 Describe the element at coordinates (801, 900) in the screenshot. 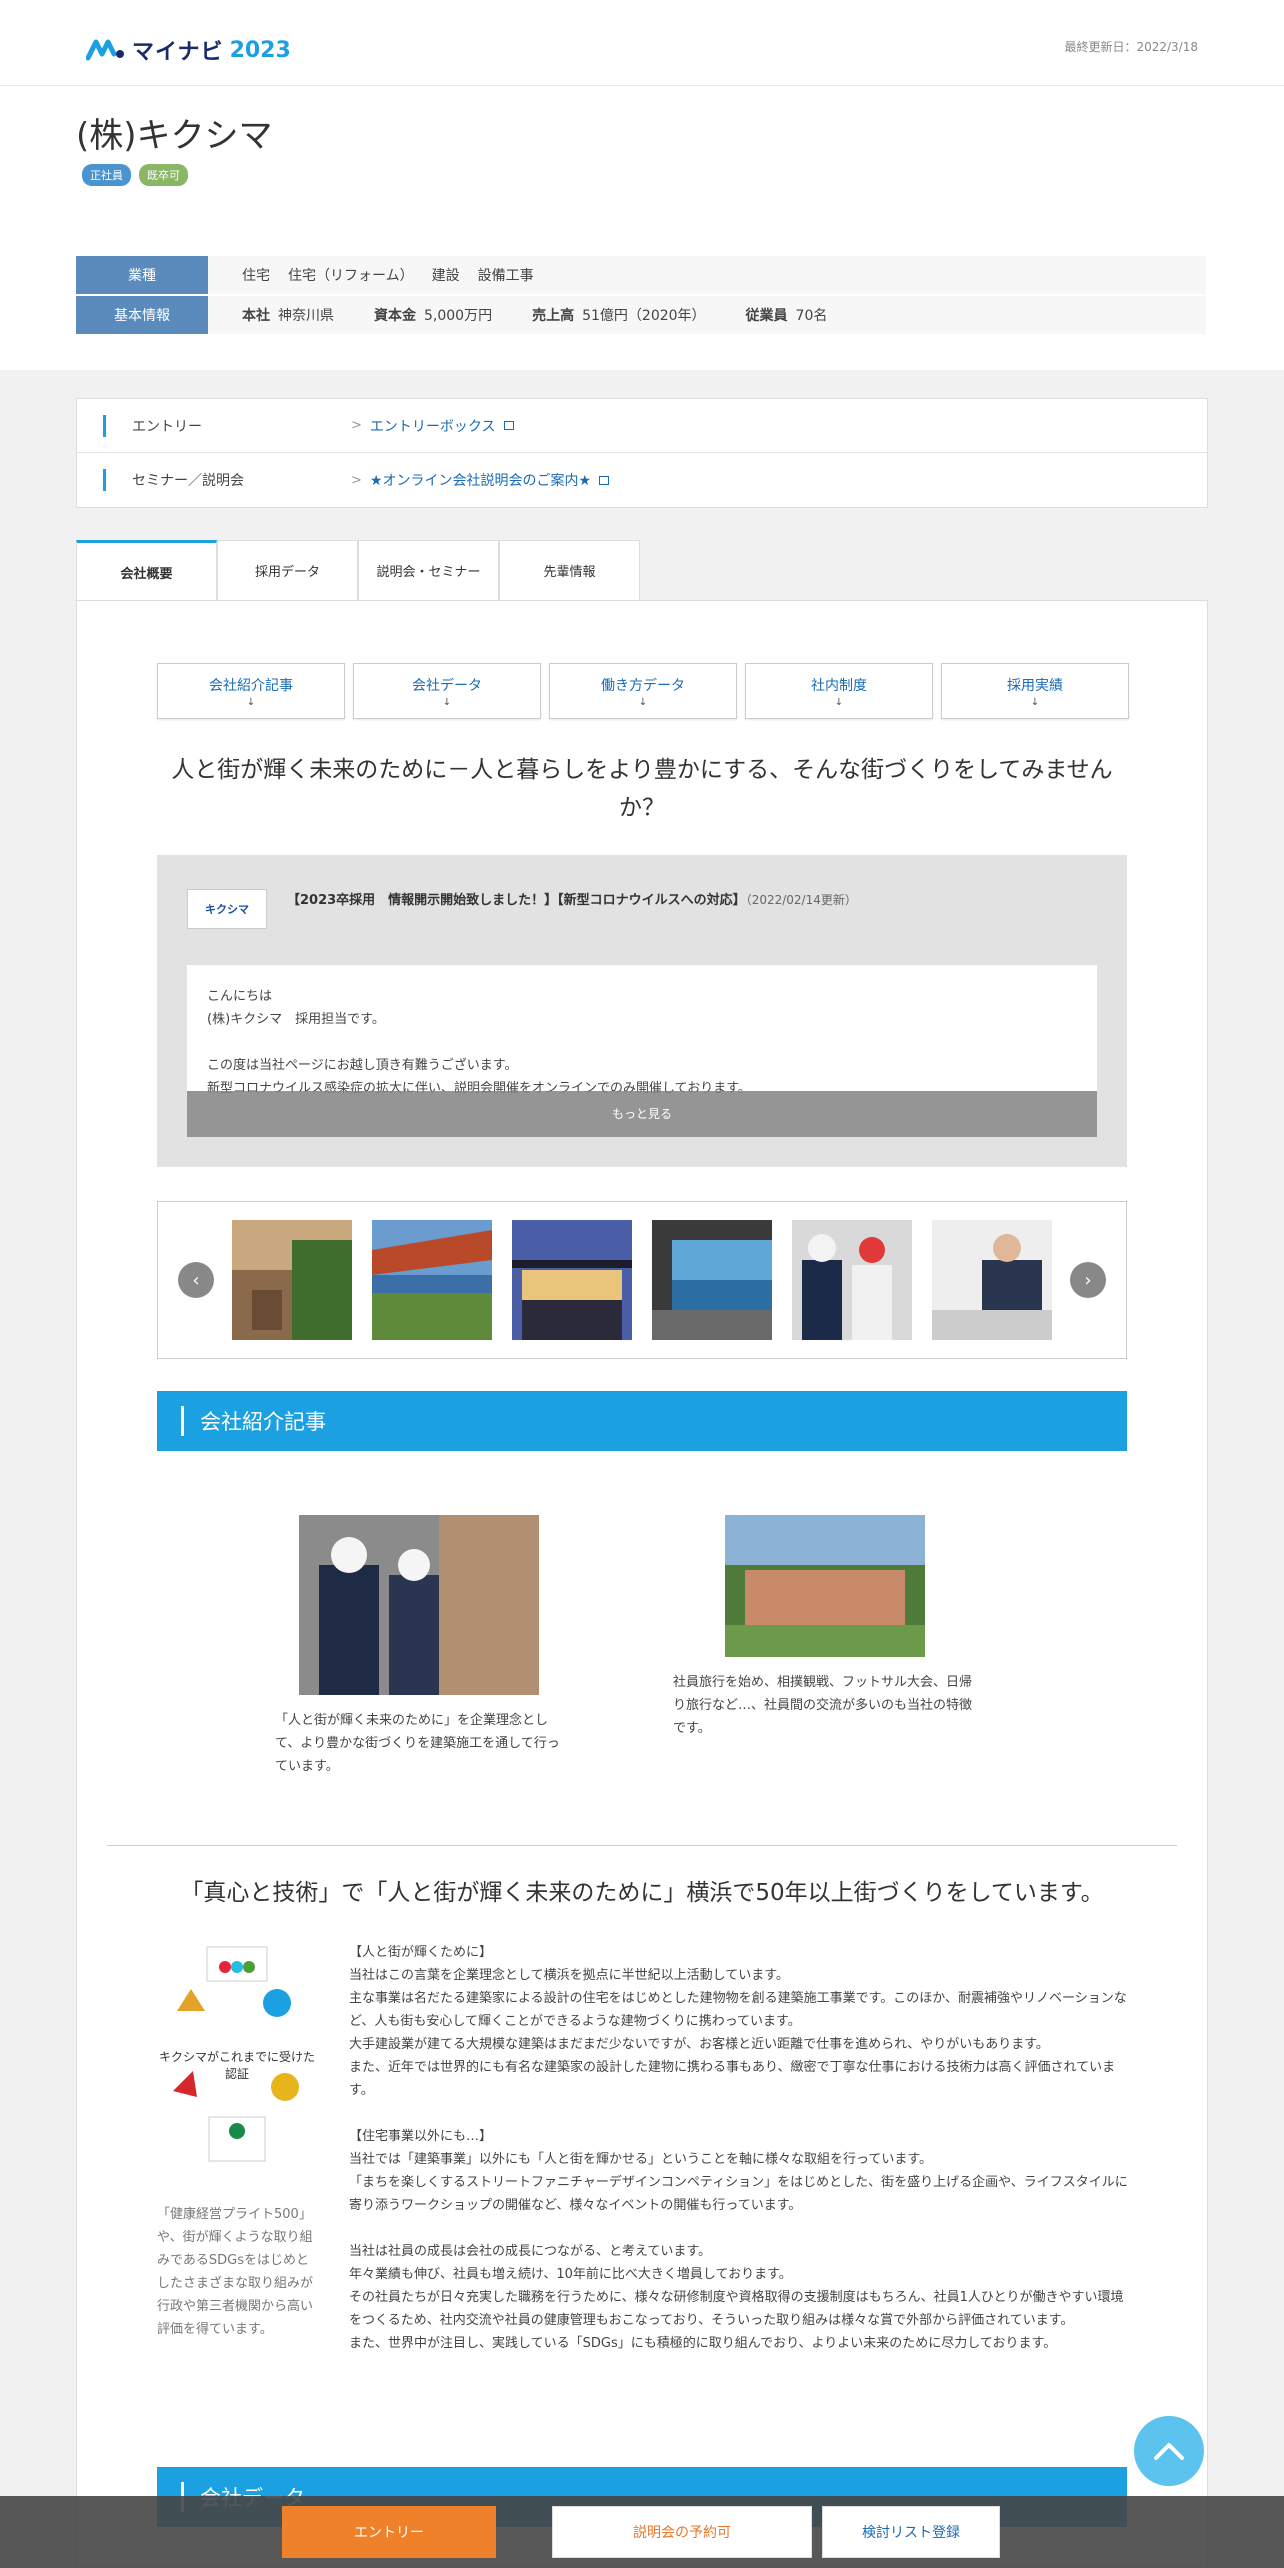

I see `news-date: （2022/02/14更新）` at that location.